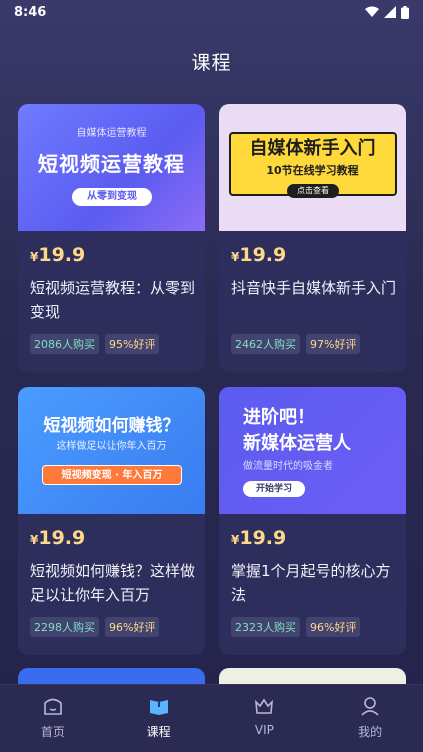 Image resolution: width=423 pixels, height=752 pixels. Describe the element at coordinates (333, 344) in the screenshot. I see `rating-badge: 97%好评` at that location.